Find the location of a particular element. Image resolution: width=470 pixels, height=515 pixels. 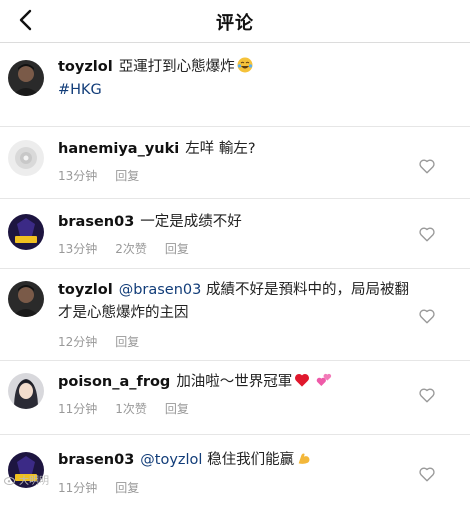

watermark: 大明明 is located at coordinates (26, 479).